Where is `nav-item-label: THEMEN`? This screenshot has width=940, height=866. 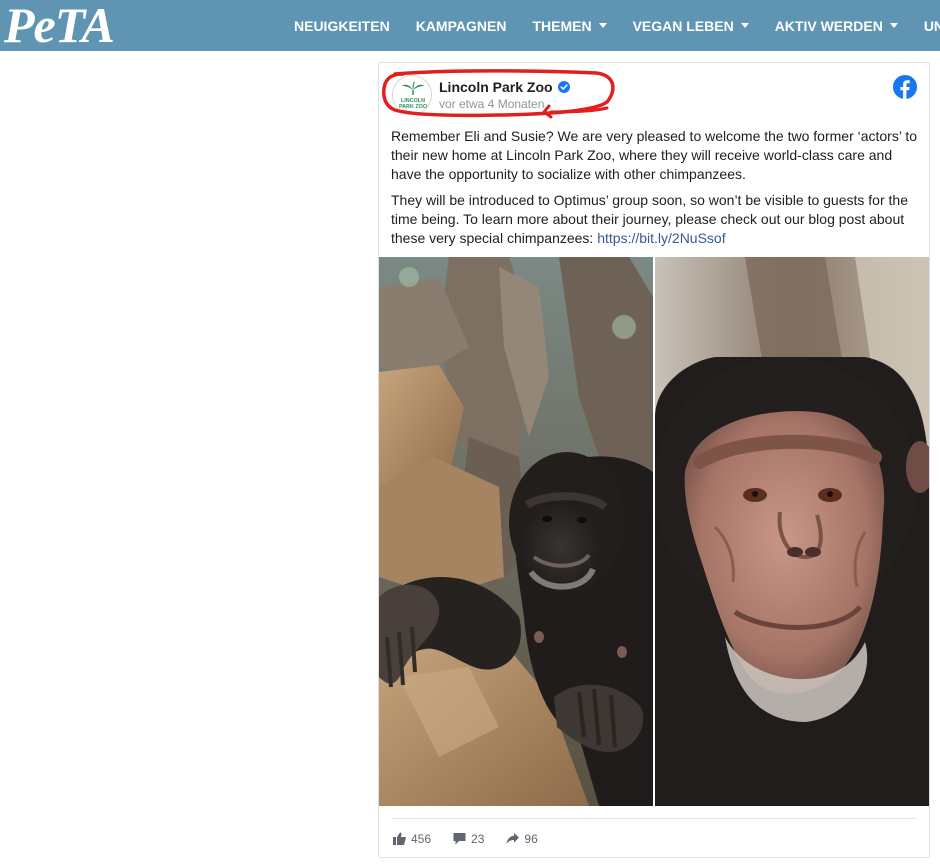
nav-item-label: THEMEN is located at coordinates (562, 25).